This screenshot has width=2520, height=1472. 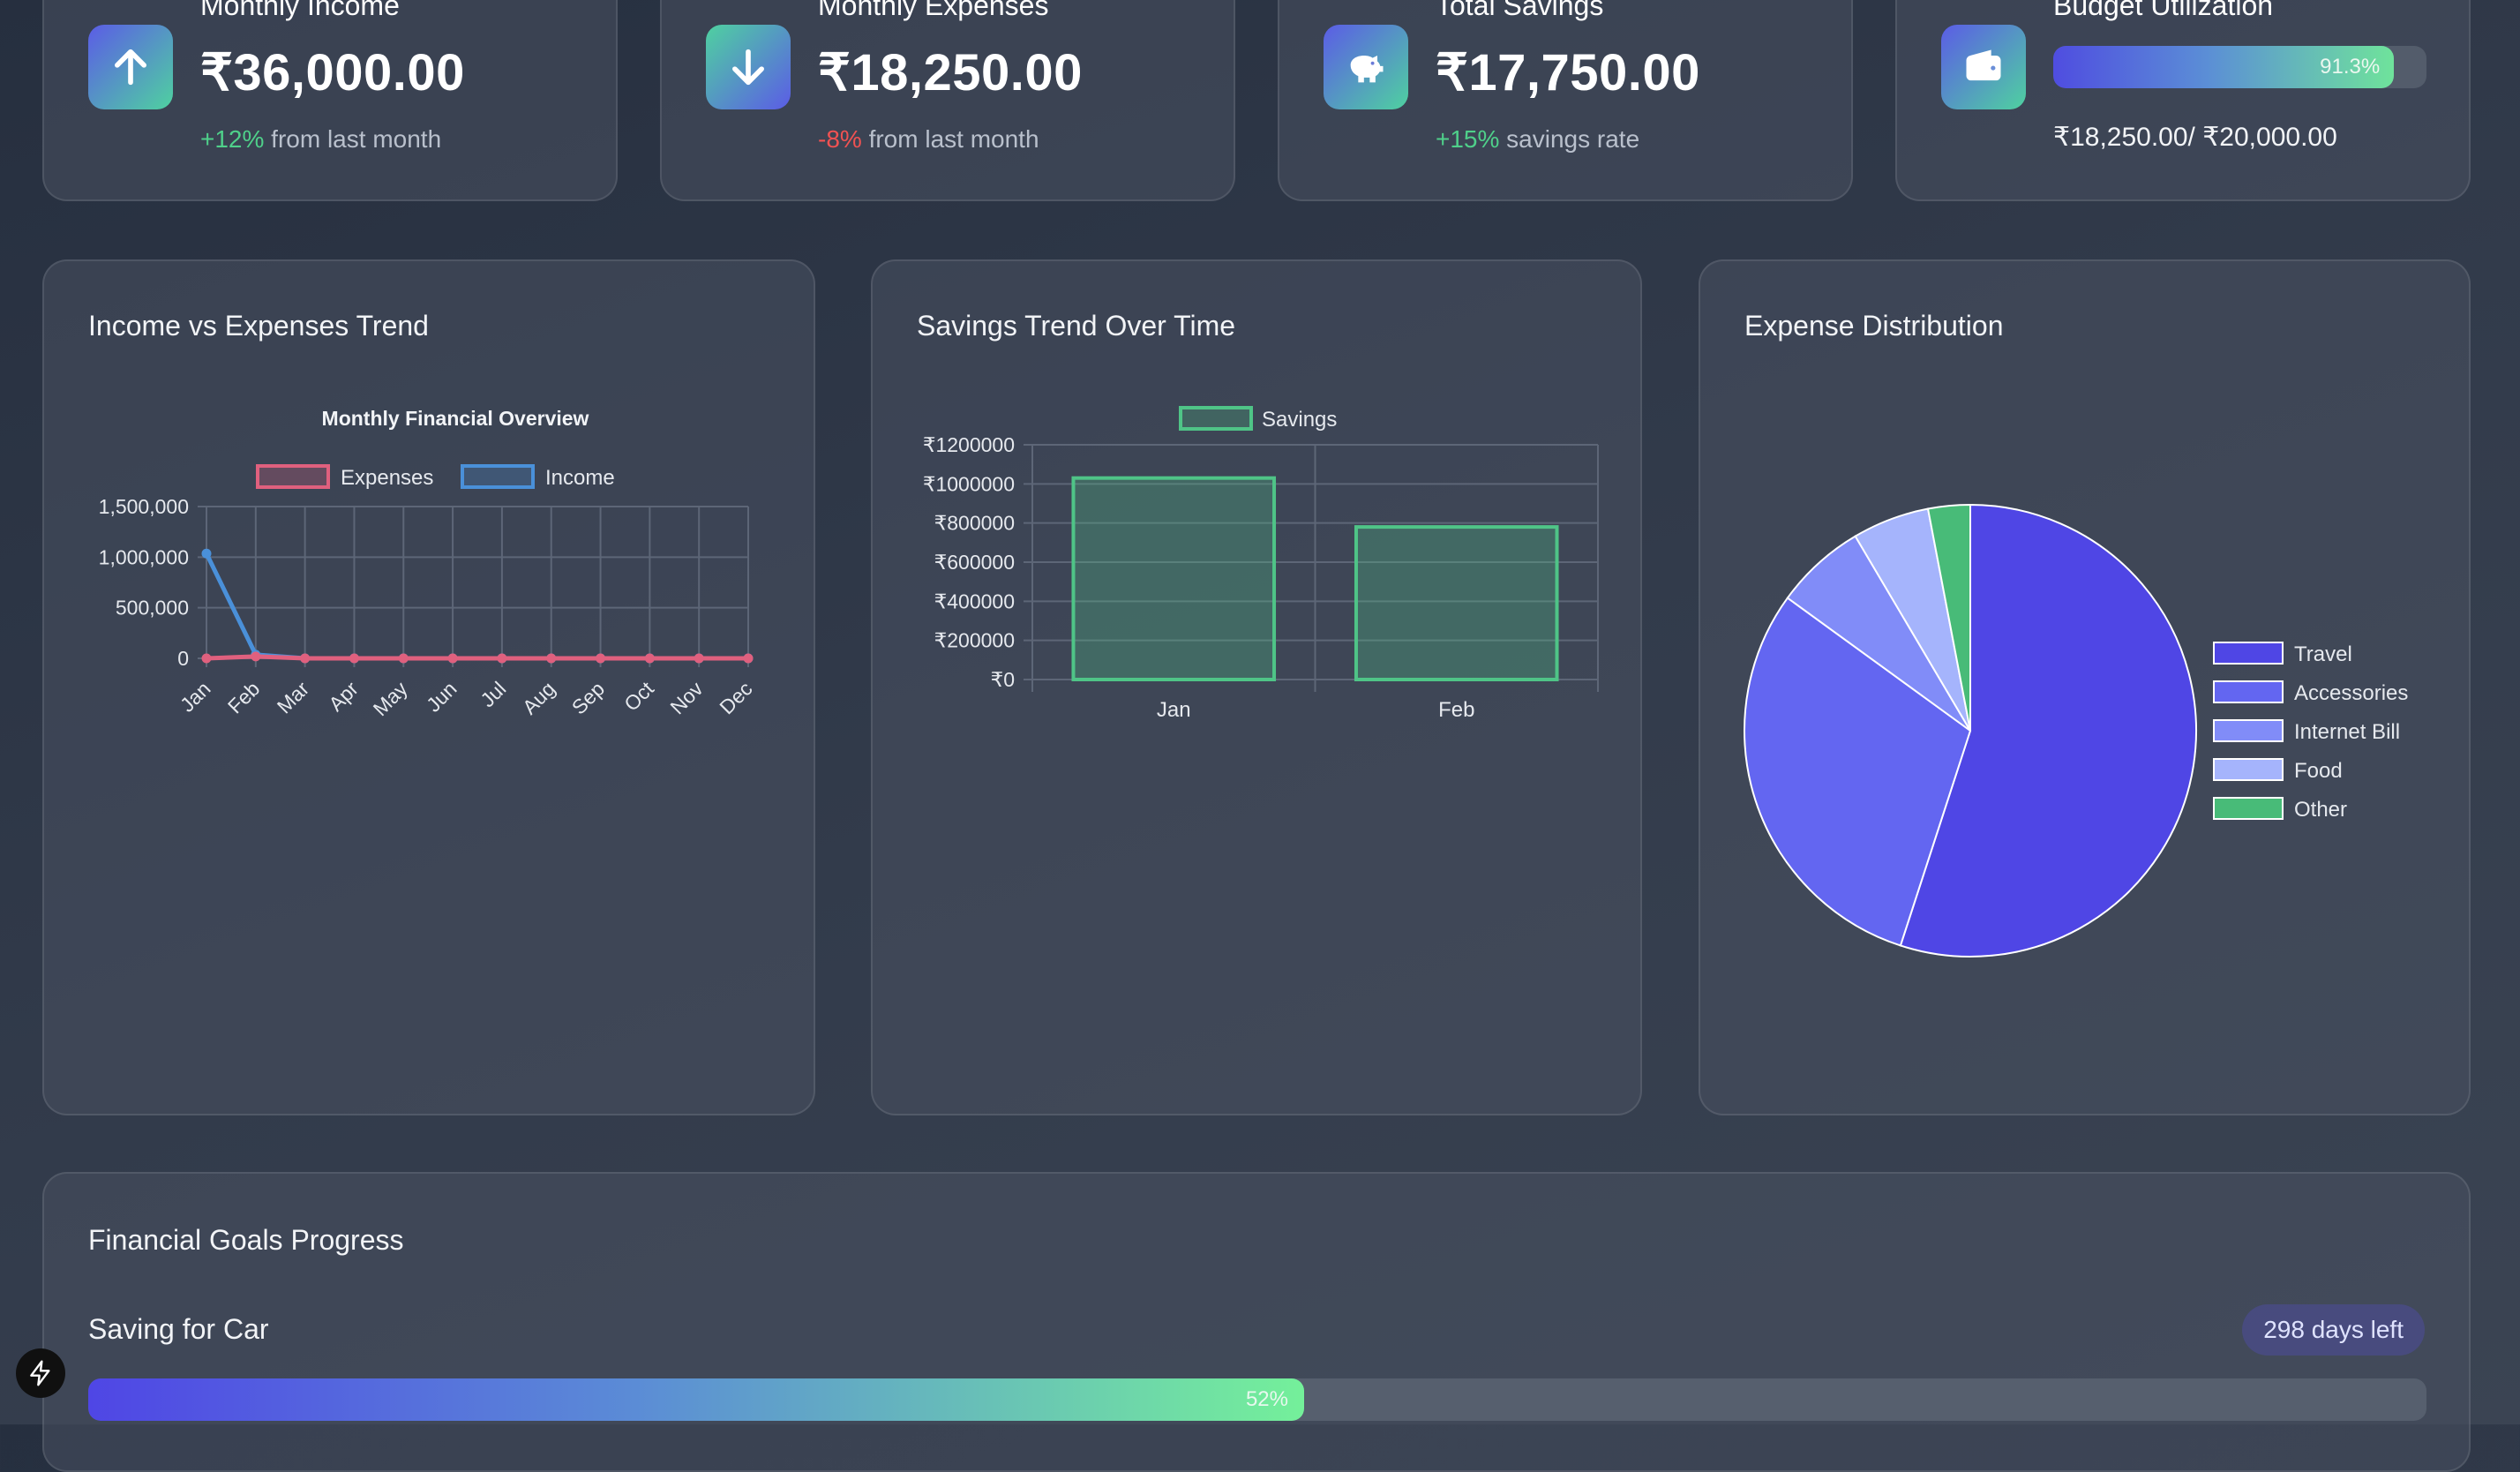 I want to click on legend-label: Internet Bill, so click(x=2347, y=732).